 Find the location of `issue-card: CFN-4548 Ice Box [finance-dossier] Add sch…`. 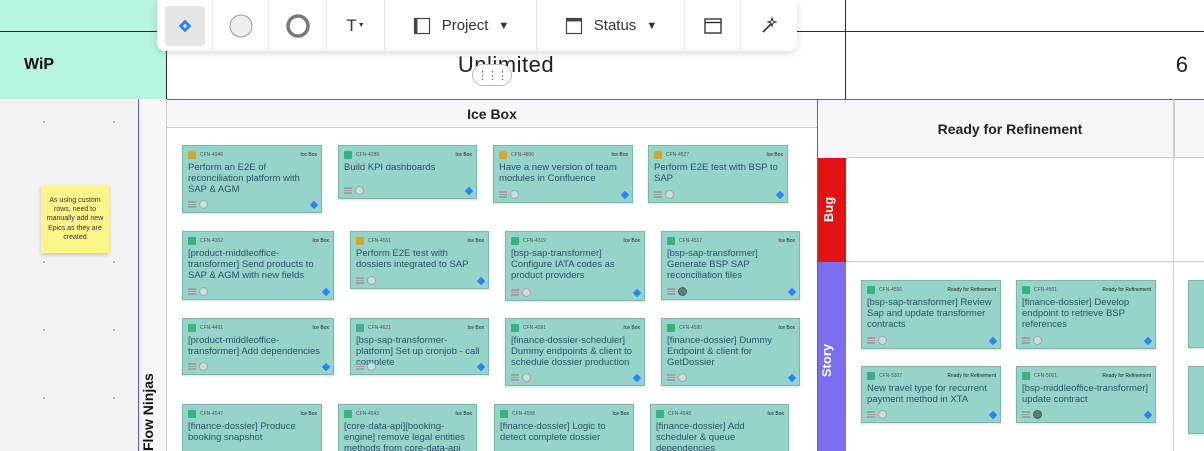

issue-card: CFN-4548 Ice Box [finance-dossier] Add sch… is located at coordinates (719, 427).